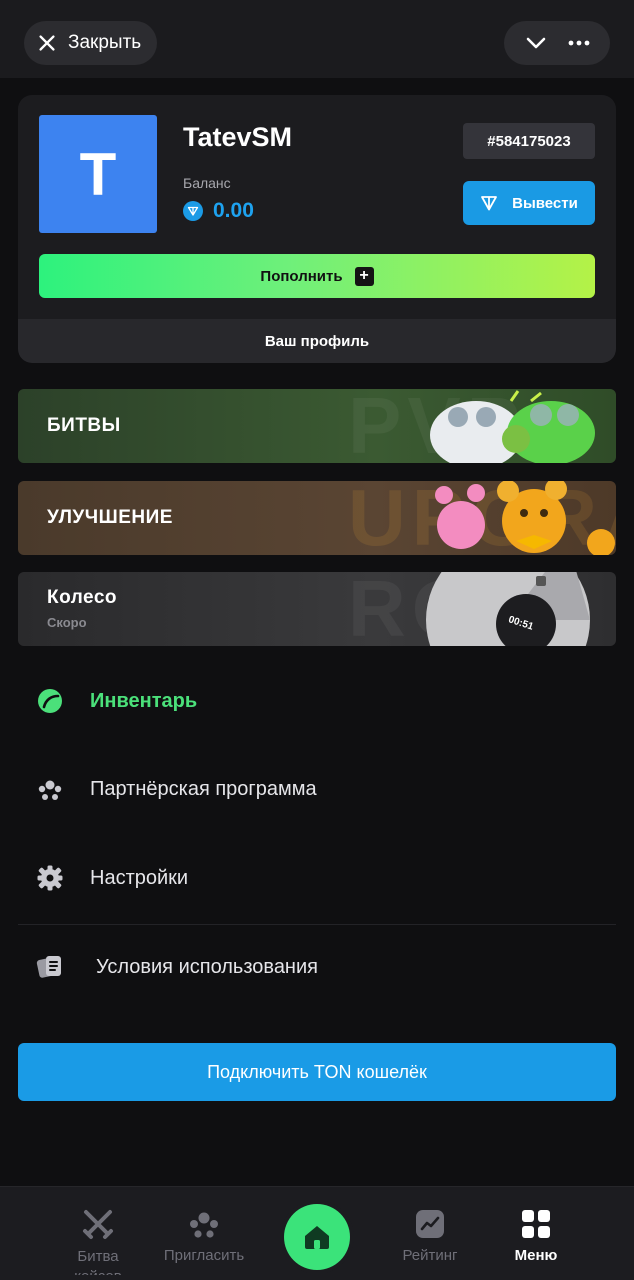 This screenshot has width=634, height=1280. What do you see at coordinates (536, 1224) in the screenshot?
I see `menu-grid-icon` at bounding box center [536, 1224].